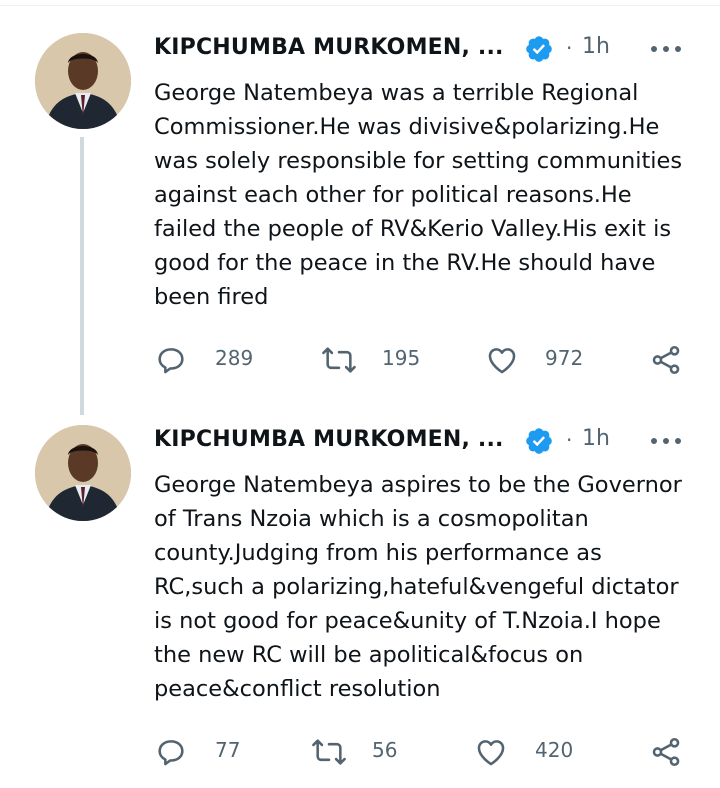 The image size is (720, 788). Describe the element at coordinates (424, 358) in the screenshot. I see `tweet-actions: 289 195 972` at that location.